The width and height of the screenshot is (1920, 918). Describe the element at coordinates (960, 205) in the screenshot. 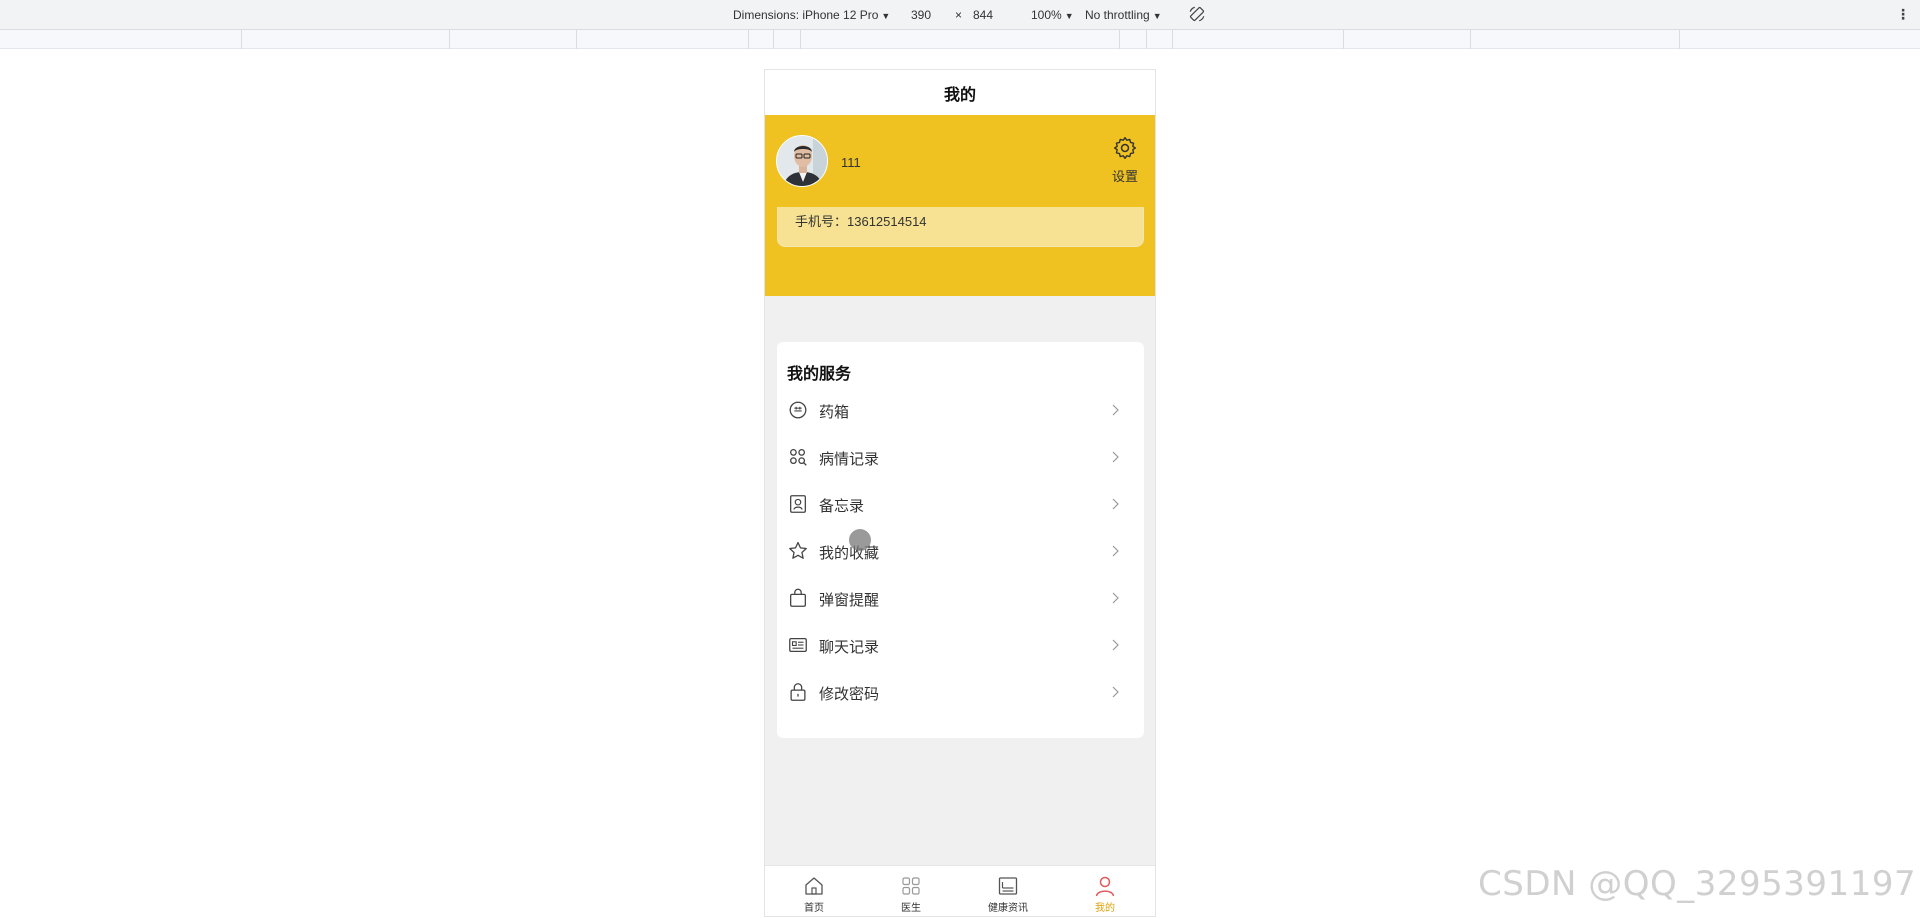

I see `profile-header: 111 设置 手机号：13612514514` at that location.